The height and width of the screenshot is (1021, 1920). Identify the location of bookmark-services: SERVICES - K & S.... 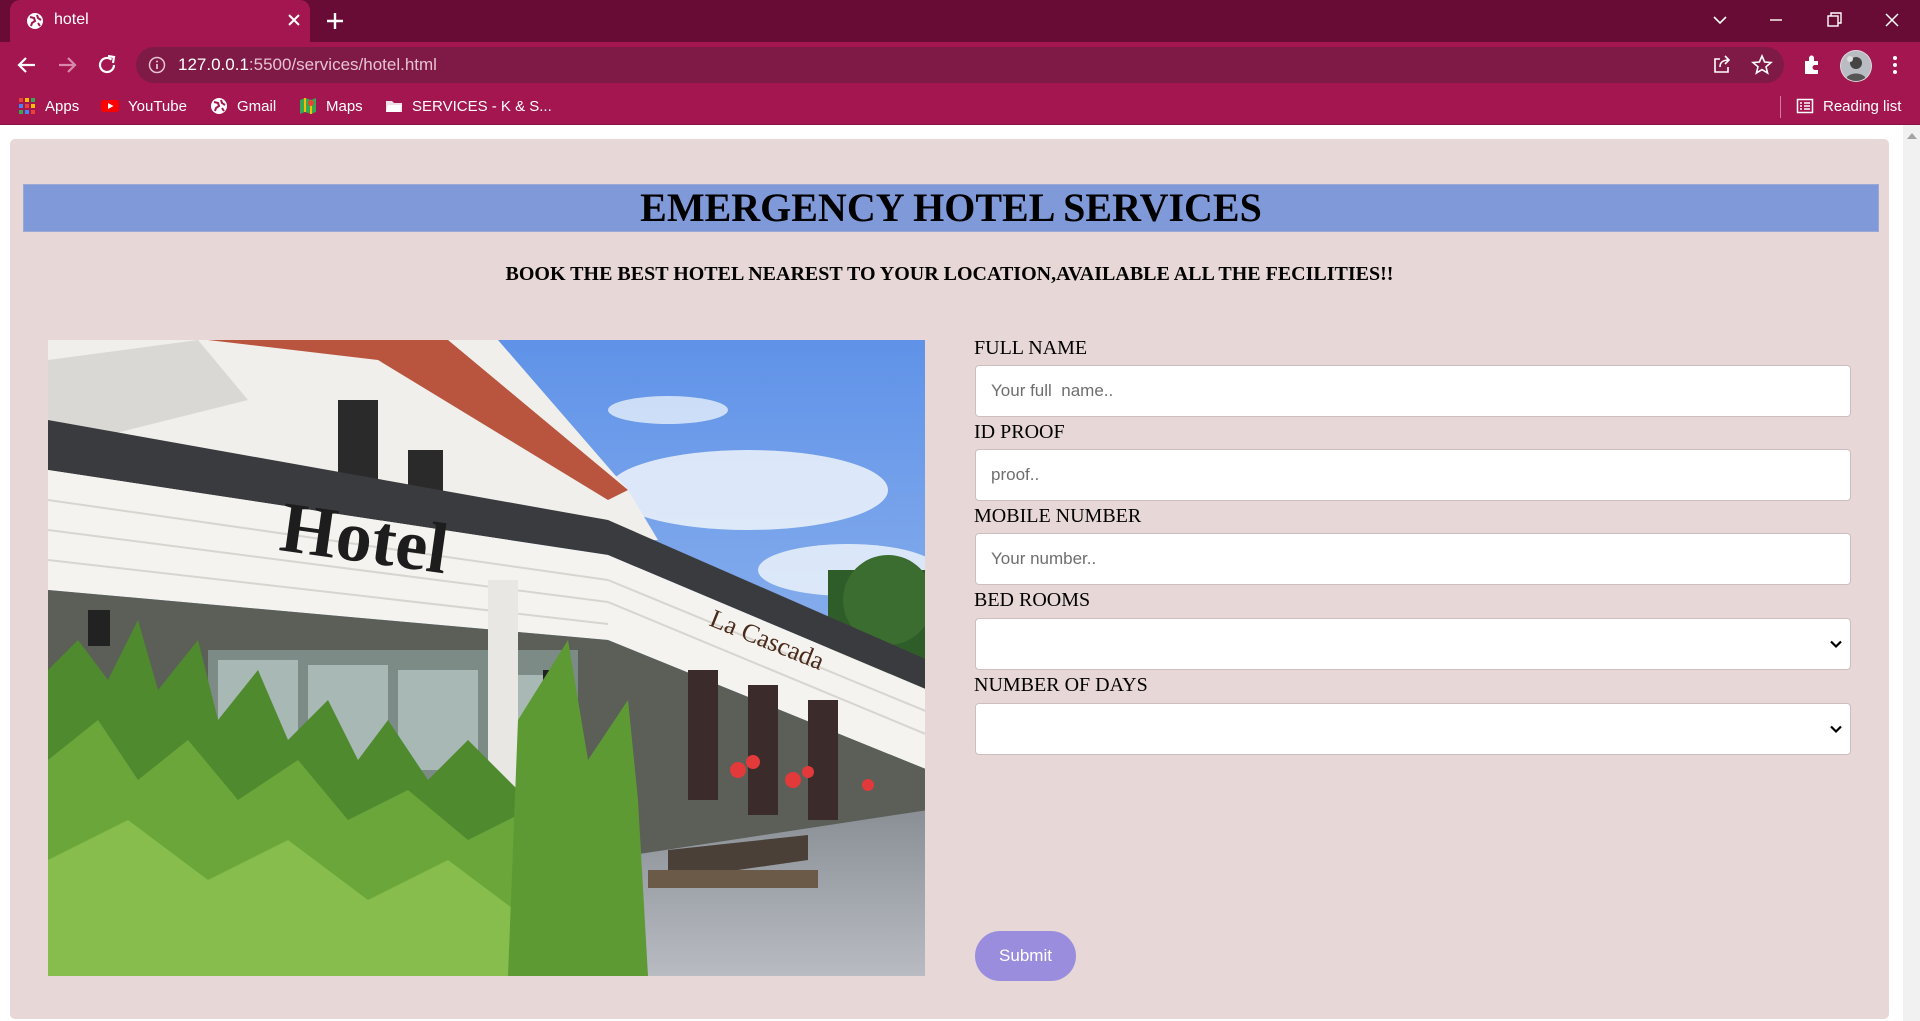
(468, 106).